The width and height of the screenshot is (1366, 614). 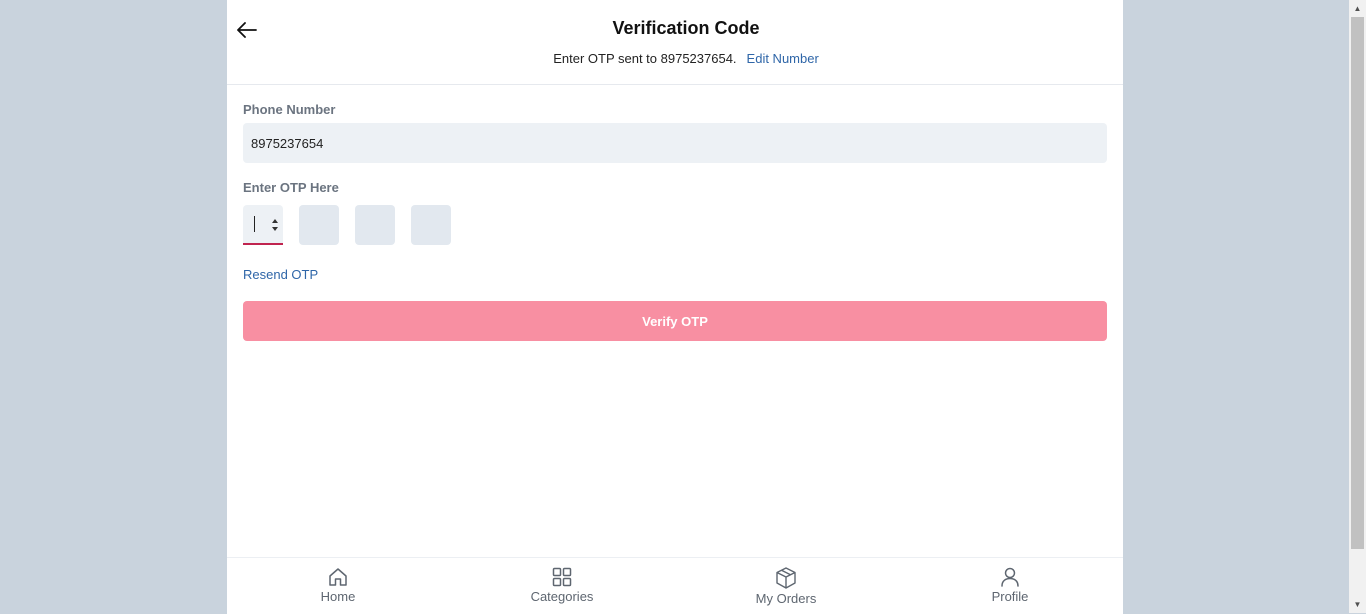 I want to click on grid-icon, so click(x=562, y=577).